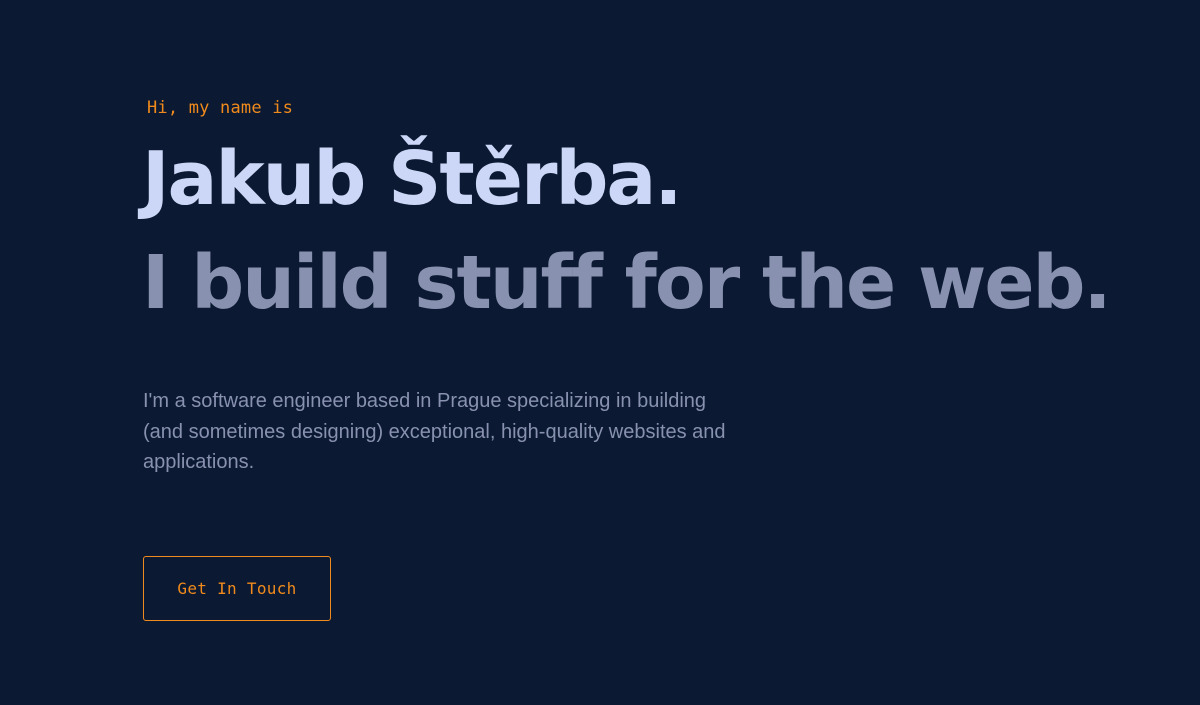  What do you see at coordinates (237, 588) in the screenshot?
I see `get-in-touch-button: Get In Touch` at bounding box center [237, 588].